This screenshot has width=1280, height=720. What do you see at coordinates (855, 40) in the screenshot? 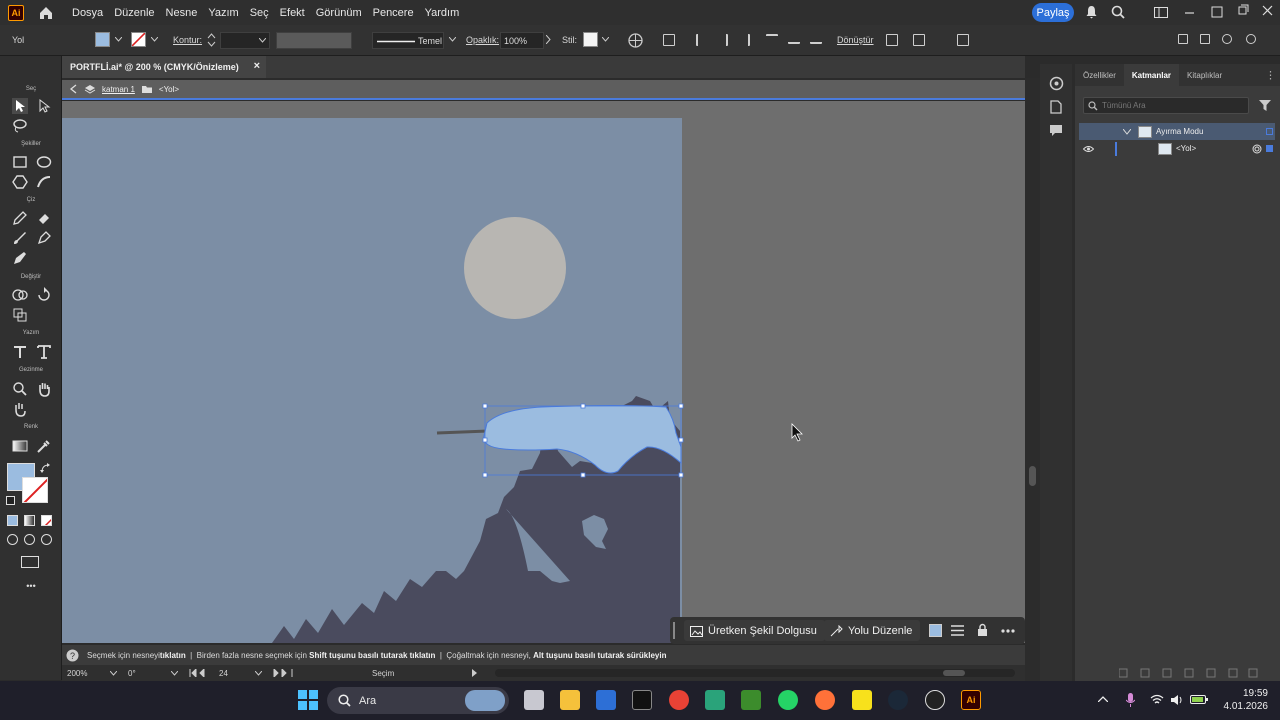
I see `transform-label: Dönüştür` at bounding box center [855, 40].